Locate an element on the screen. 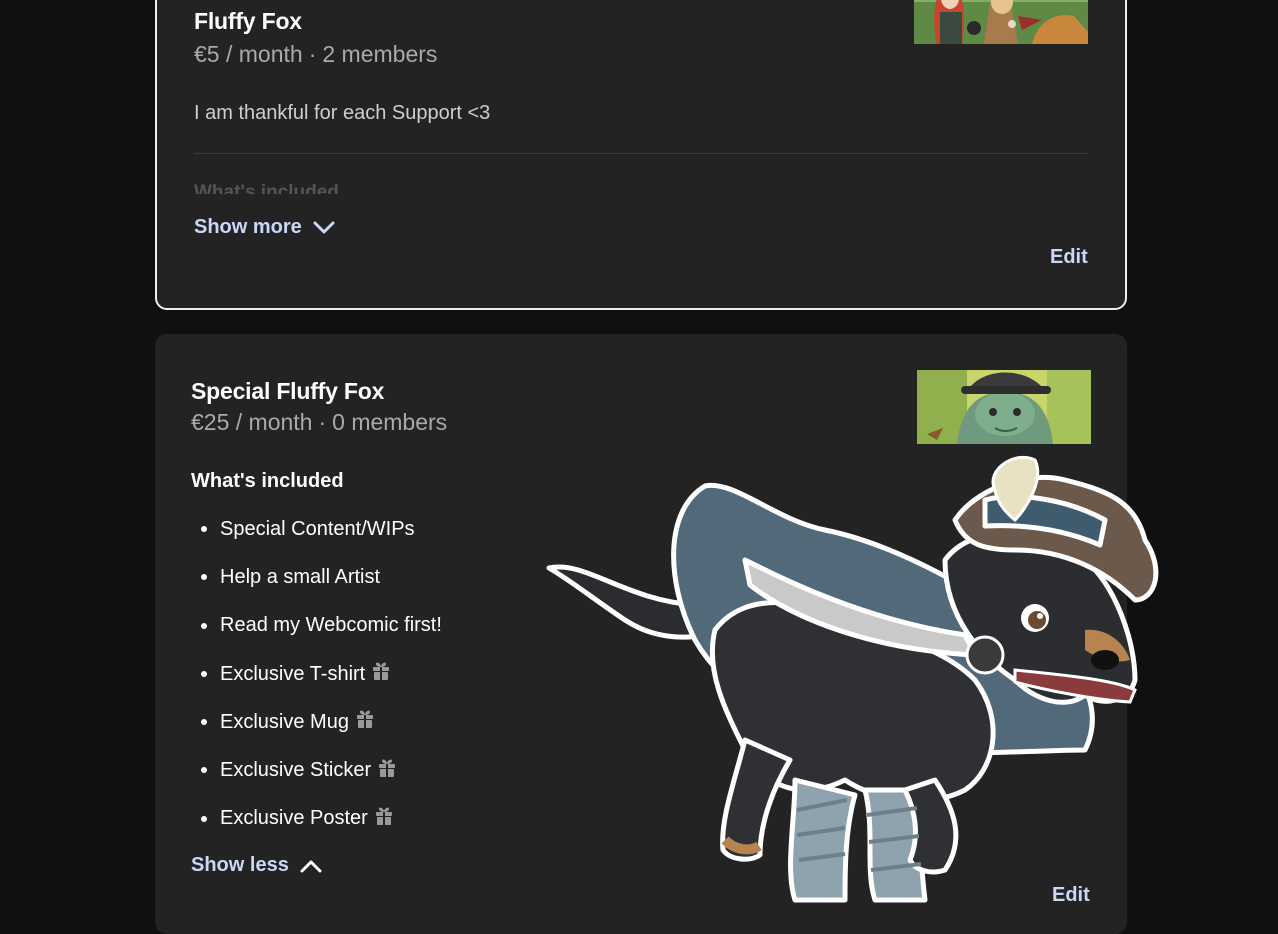 The width and height of the screenshot is (1278, 934). list-item: Exclusive Poster is located at coordinates (316, 819).